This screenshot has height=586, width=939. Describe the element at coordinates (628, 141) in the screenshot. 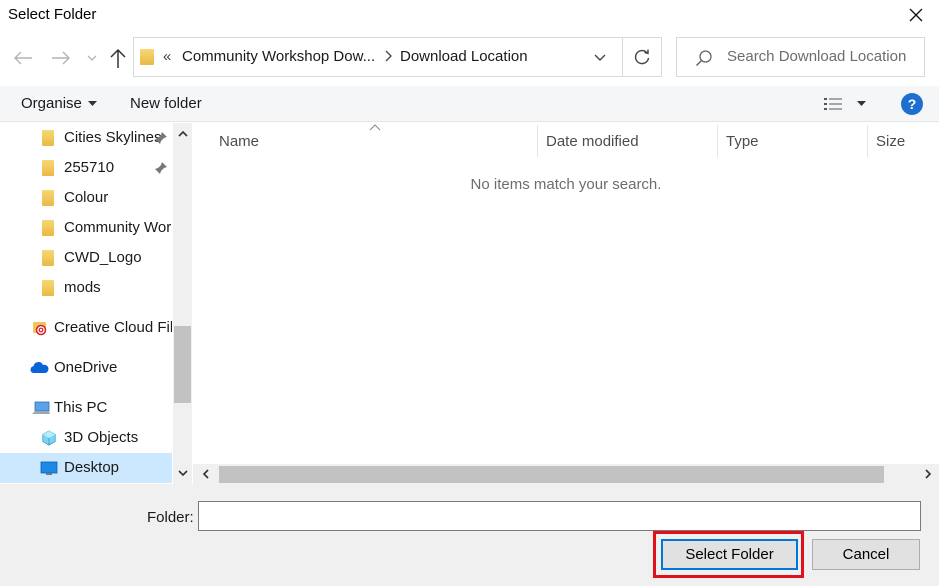

I see `column-header-date-modified: Date modified` at that location.